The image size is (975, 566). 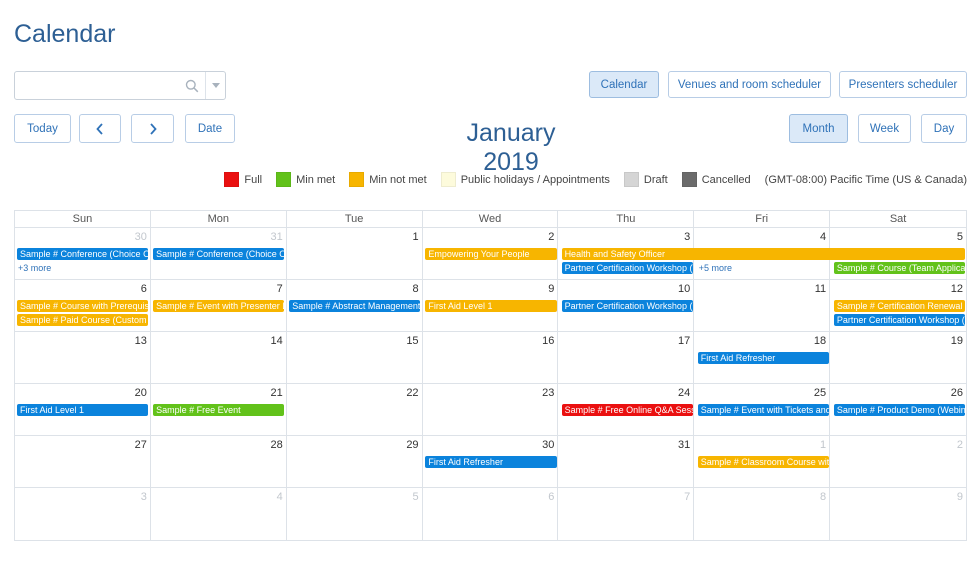 What do you see at coordinates (219, 410) in the screenshot?
I see `calendar-event: Sample # Free Event` at bounding box center [219, 410].